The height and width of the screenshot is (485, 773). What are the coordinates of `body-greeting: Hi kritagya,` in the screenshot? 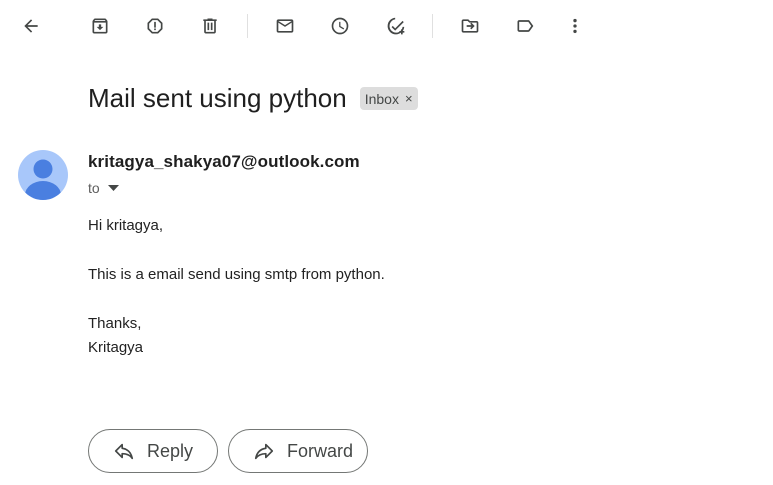 It's located at (126, 225).